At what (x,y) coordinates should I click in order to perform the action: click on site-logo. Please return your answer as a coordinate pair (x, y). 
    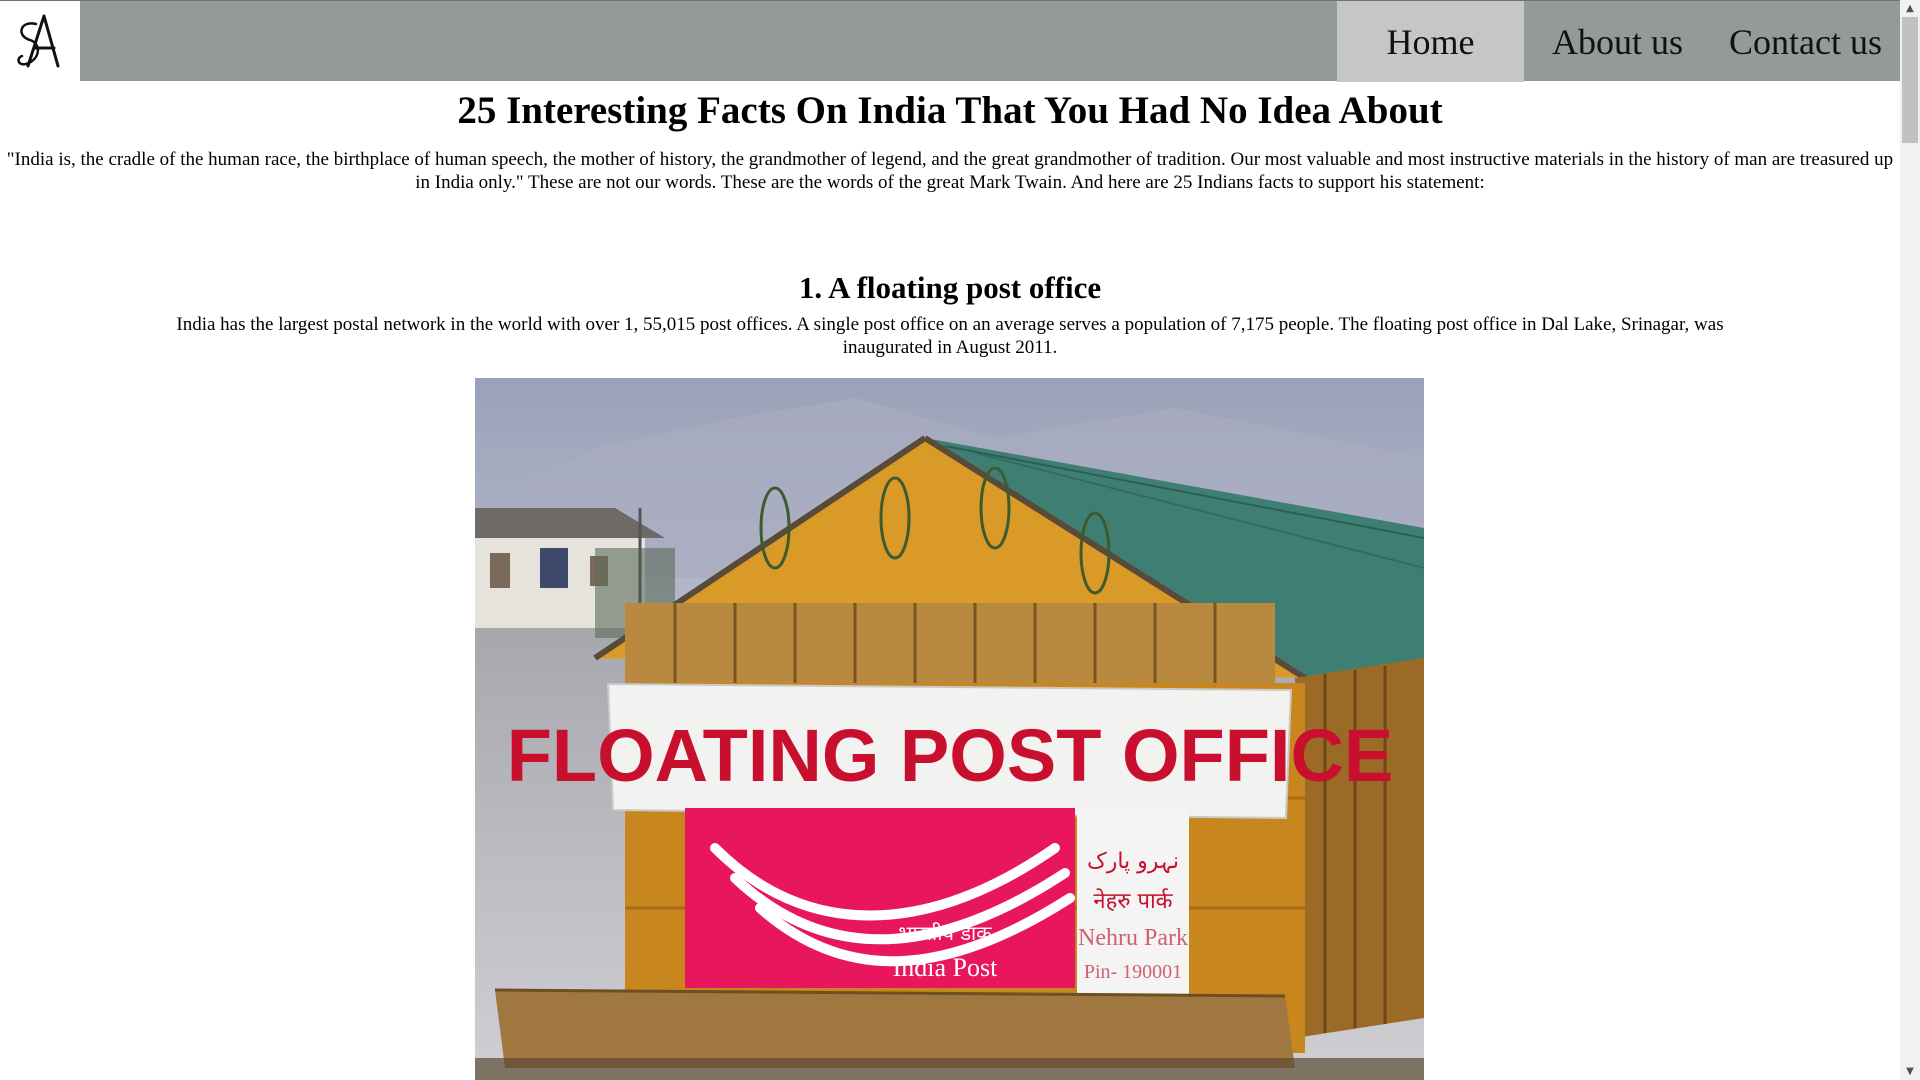
    Looking at the image, I should click on (40, 41).